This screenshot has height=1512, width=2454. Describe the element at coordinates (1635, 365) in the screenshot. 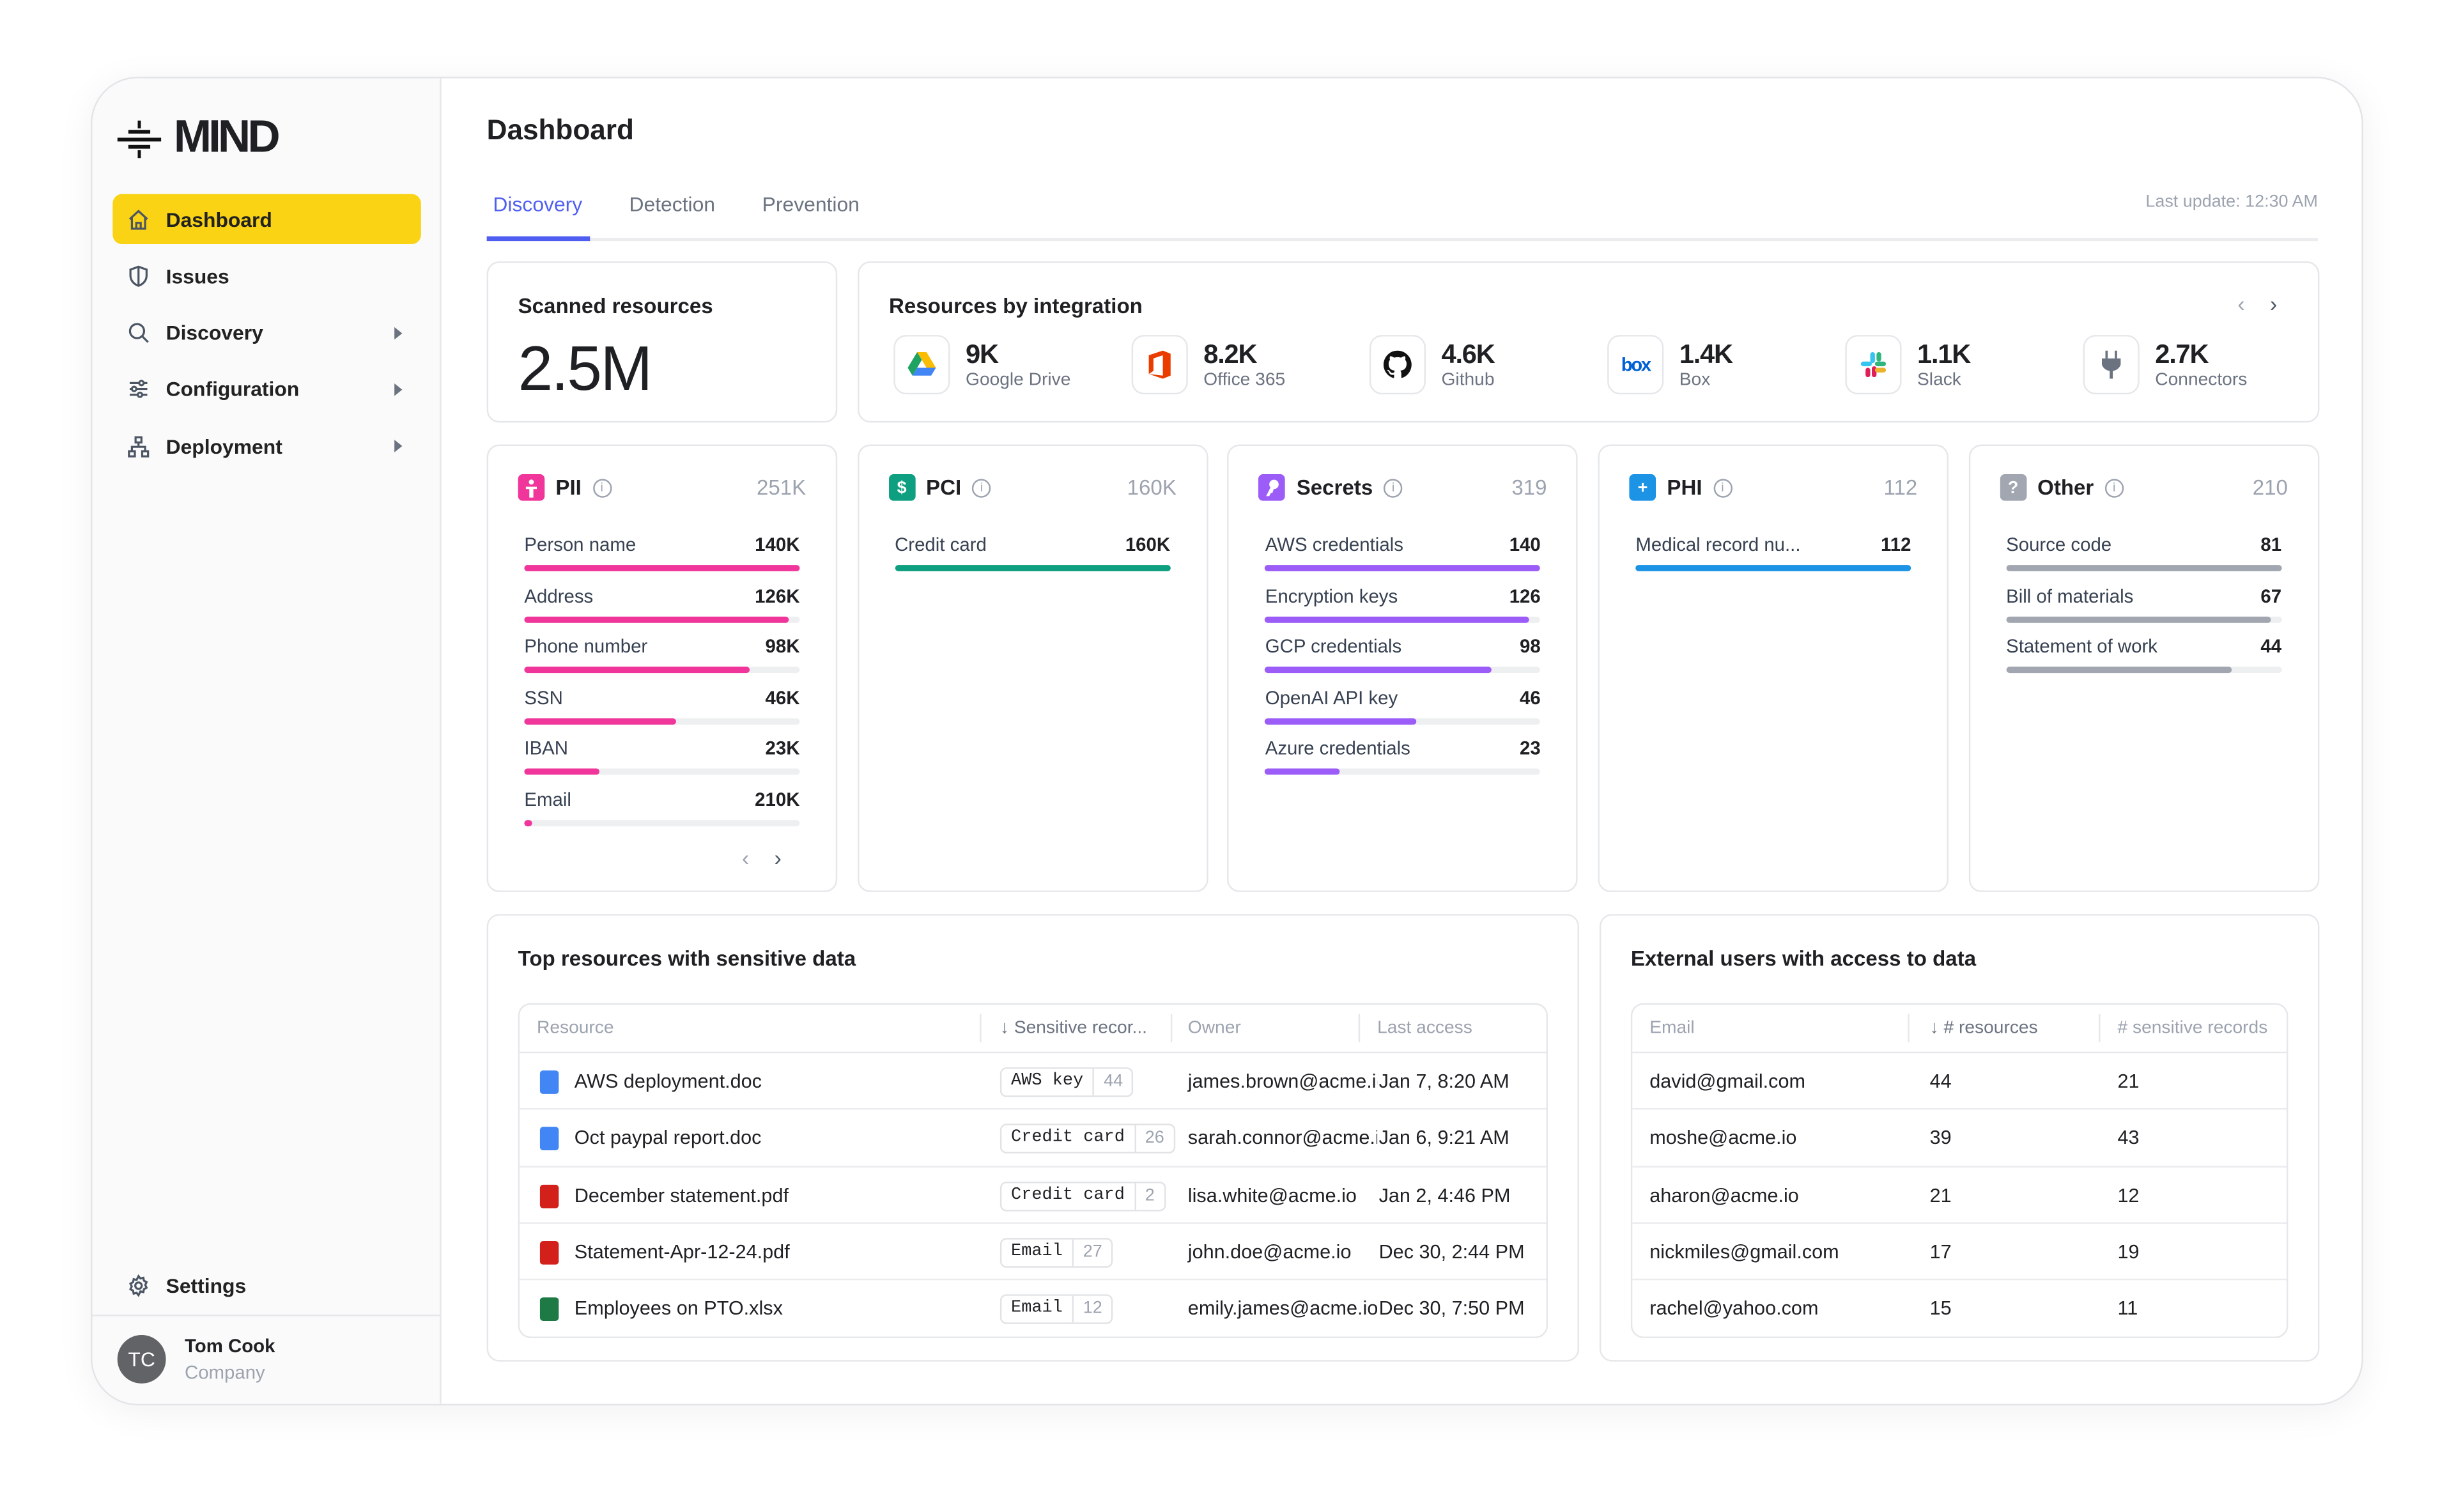

I see `box-icon: box` at that location.